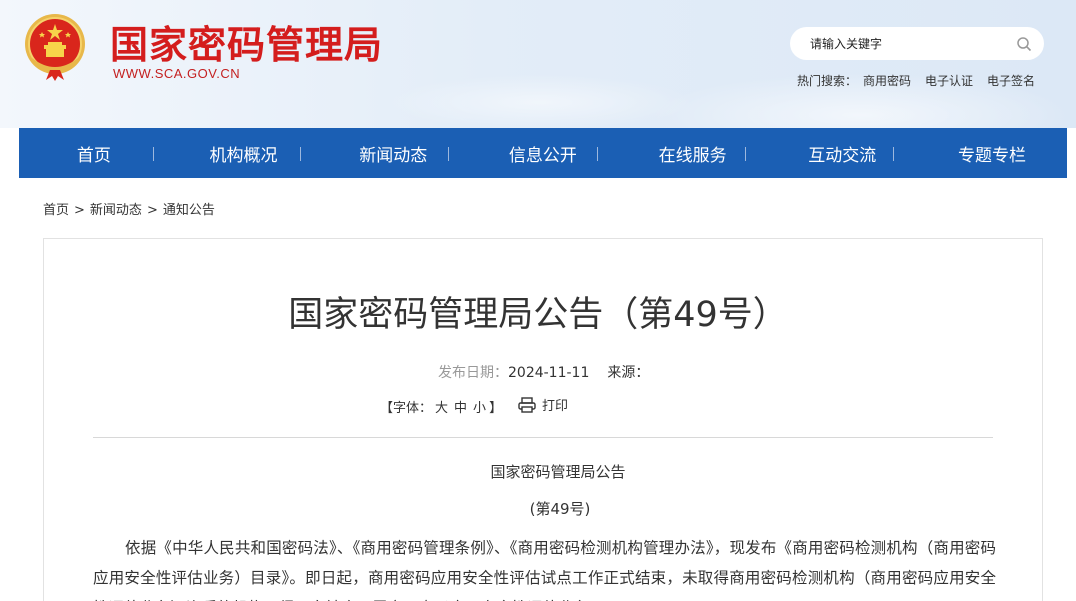 This screenshot has width=1076, height=601. What do you see at coordinates (94, 153) in the screenshot?
I see `nav-item-home: 首页` at bounding box center [94, 153].